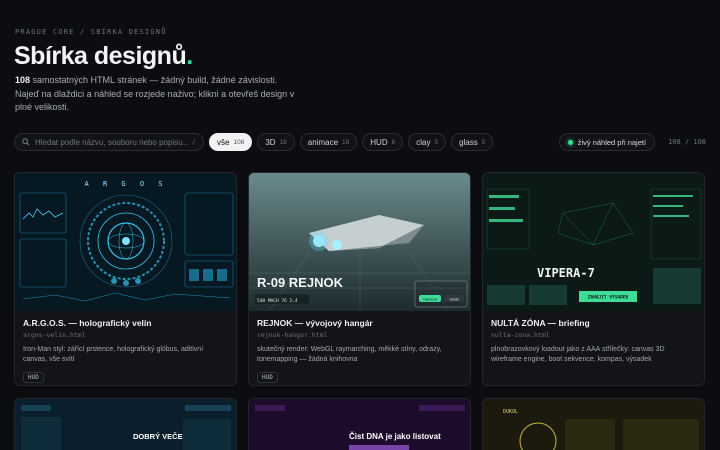  What do you see at coordinates (687, 142) in the screenshot?
I see `result-count: 108 / 108` at bounding box center [687, 142].